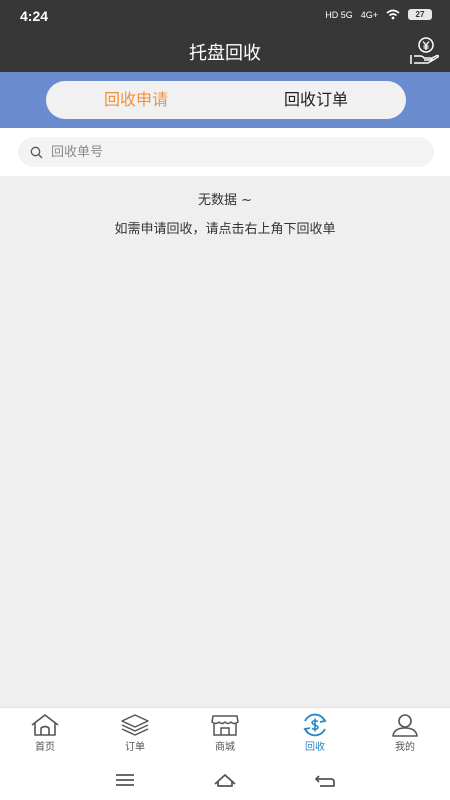 Image resolution: width=450 pixels, height=800 pixels. Describe the element at coordinates (225, 16) in the screenshot. I see `status-bar: 4:24 HD 5G 4G+ 27` at that location.